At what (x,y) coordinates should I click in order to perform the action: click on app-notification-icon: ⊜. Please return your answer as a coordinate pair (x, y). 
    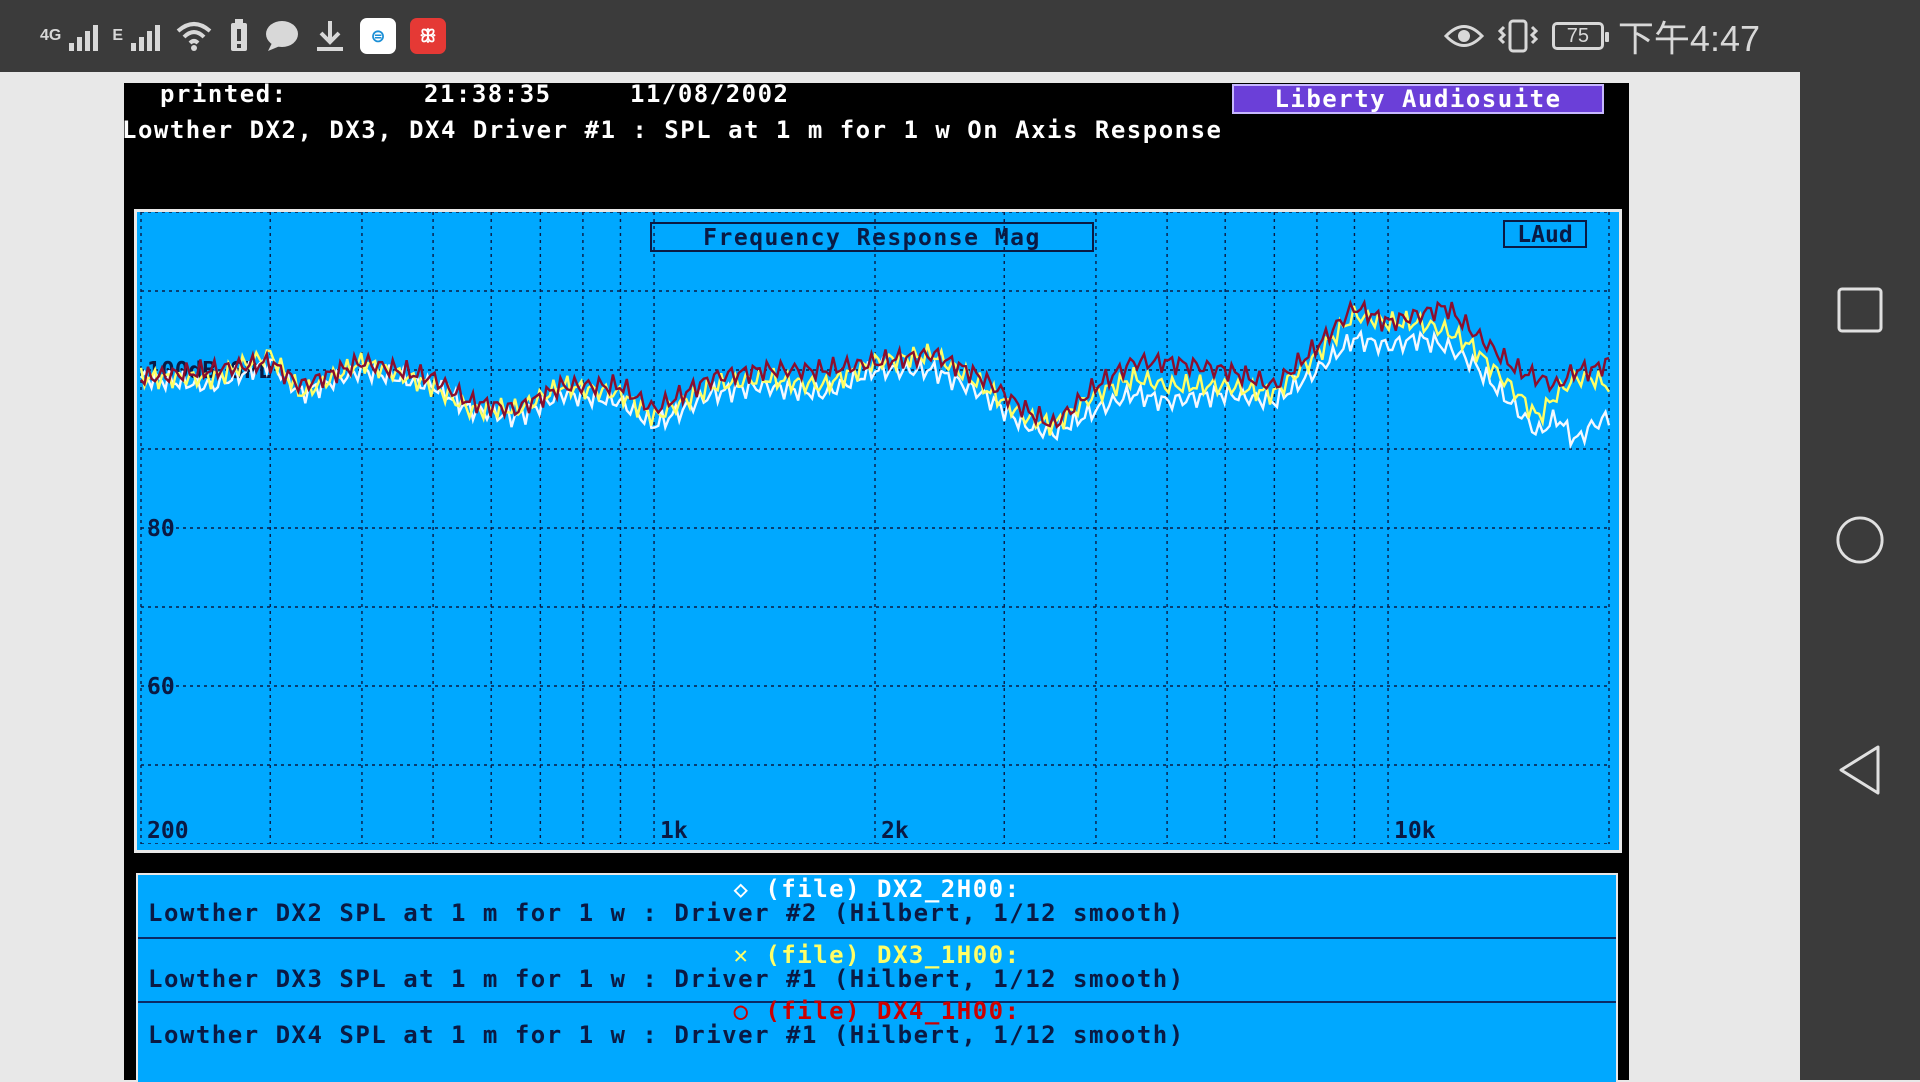
    Looking at the image, I should click on (378, 36).